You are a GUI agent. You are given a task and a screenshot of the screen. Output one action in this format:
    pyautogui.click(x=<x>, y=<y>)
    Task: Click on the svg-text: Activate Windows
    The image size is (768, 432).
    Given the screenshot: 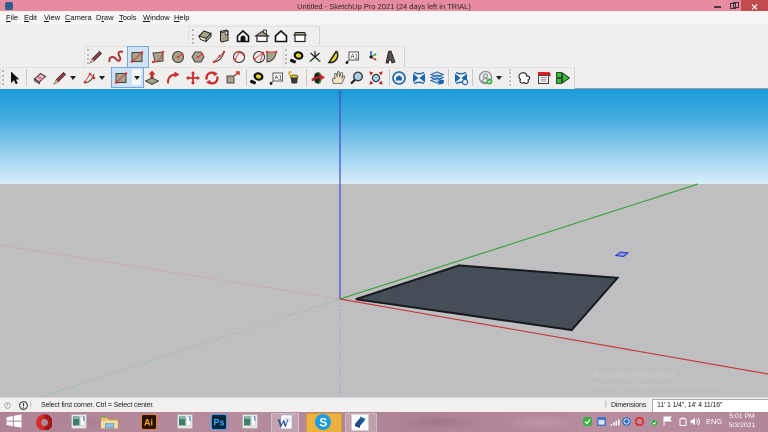 What is the action you would take?
    pyautogui.click(x=634, y=375)
    